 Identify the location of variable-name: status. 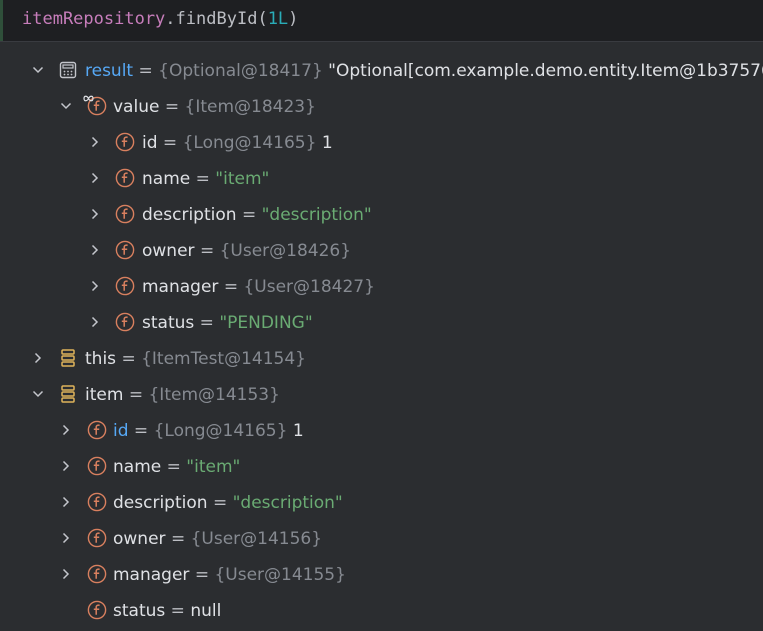
(139, 611).